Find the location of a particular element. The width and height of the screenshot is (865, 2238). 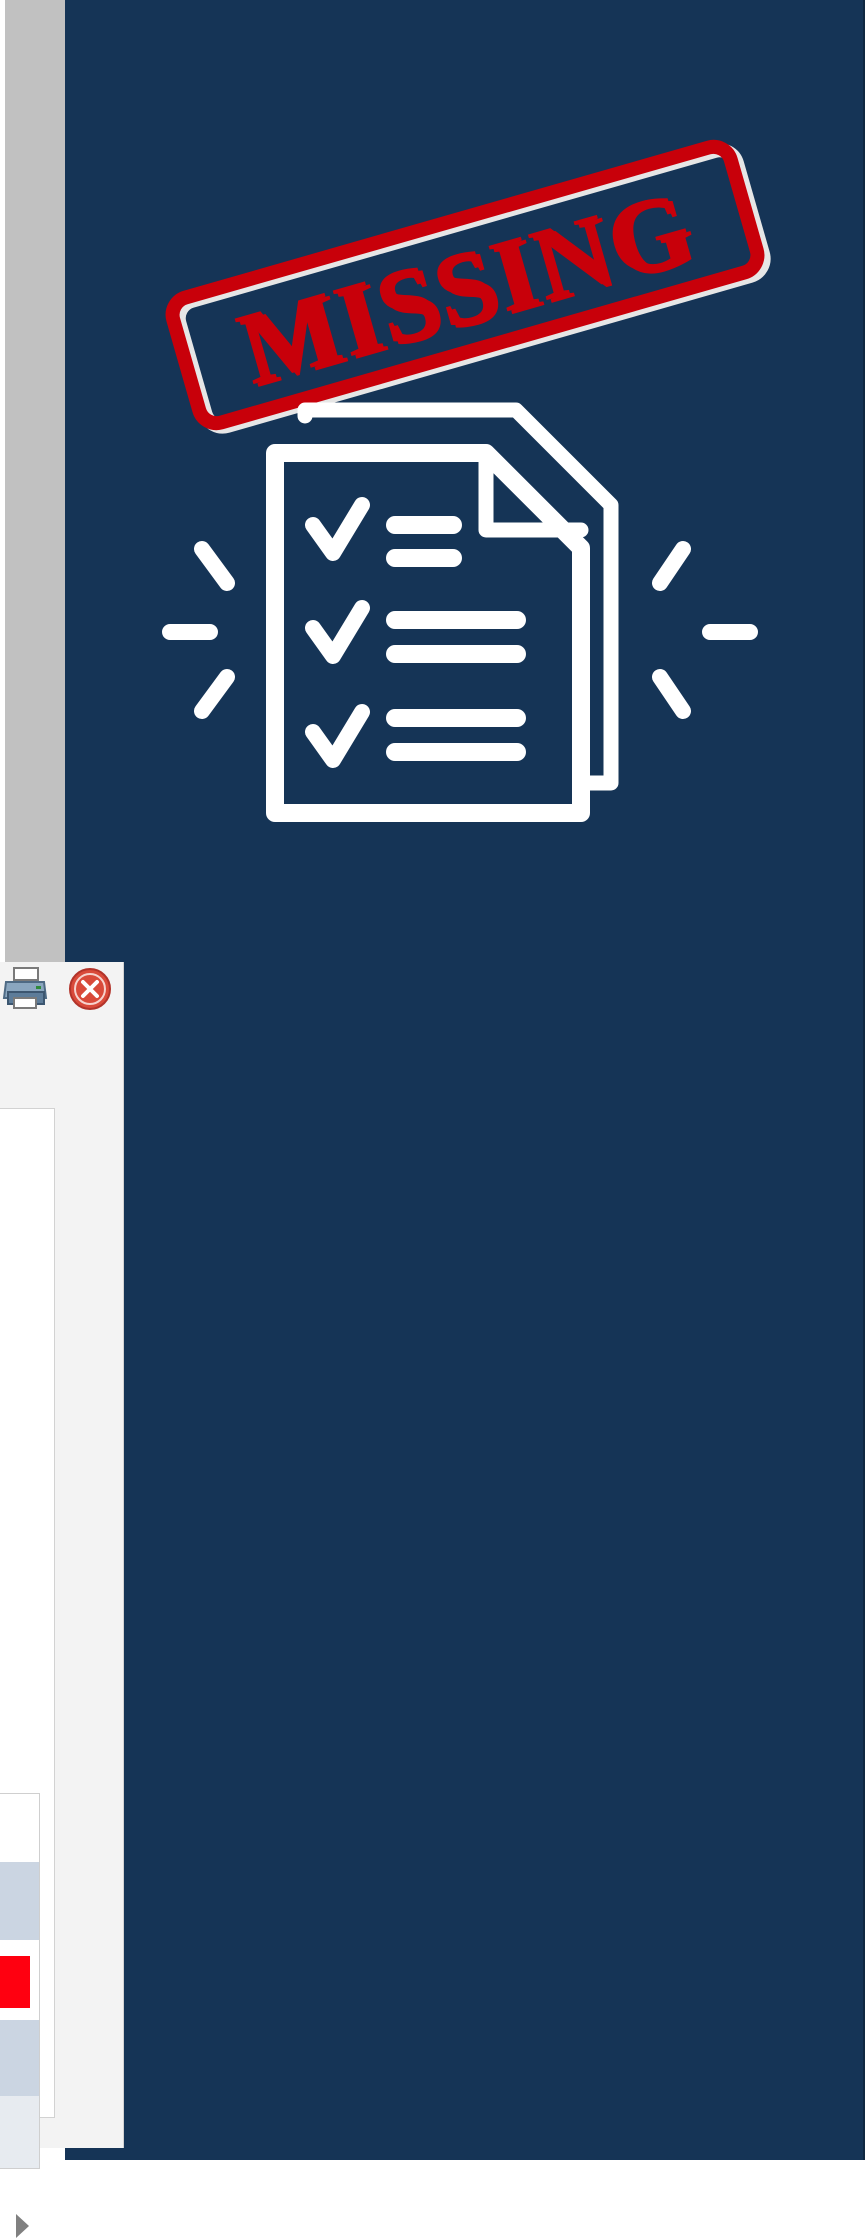

burst-lines-right is located at coordinates (705, 630).